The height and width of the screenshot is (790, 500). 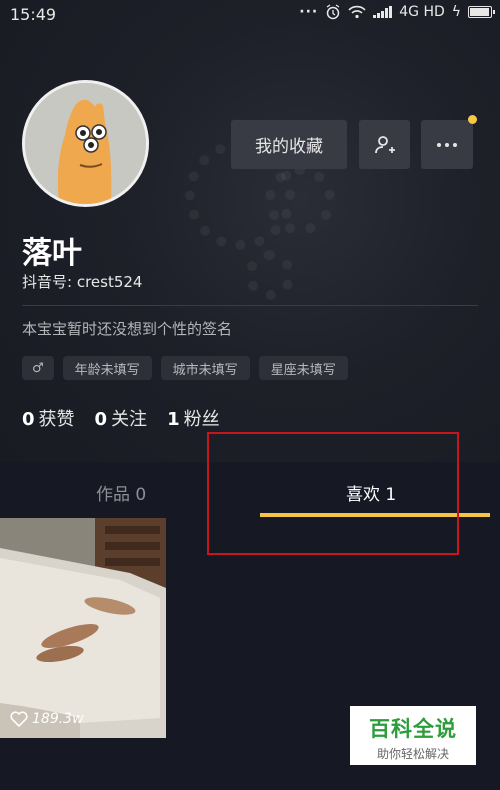 What do you see at coordinates (397, 12) in the screenshot?
I see `status-icons: ··· 4G HD ϟ` at bounding box center [397, 12].